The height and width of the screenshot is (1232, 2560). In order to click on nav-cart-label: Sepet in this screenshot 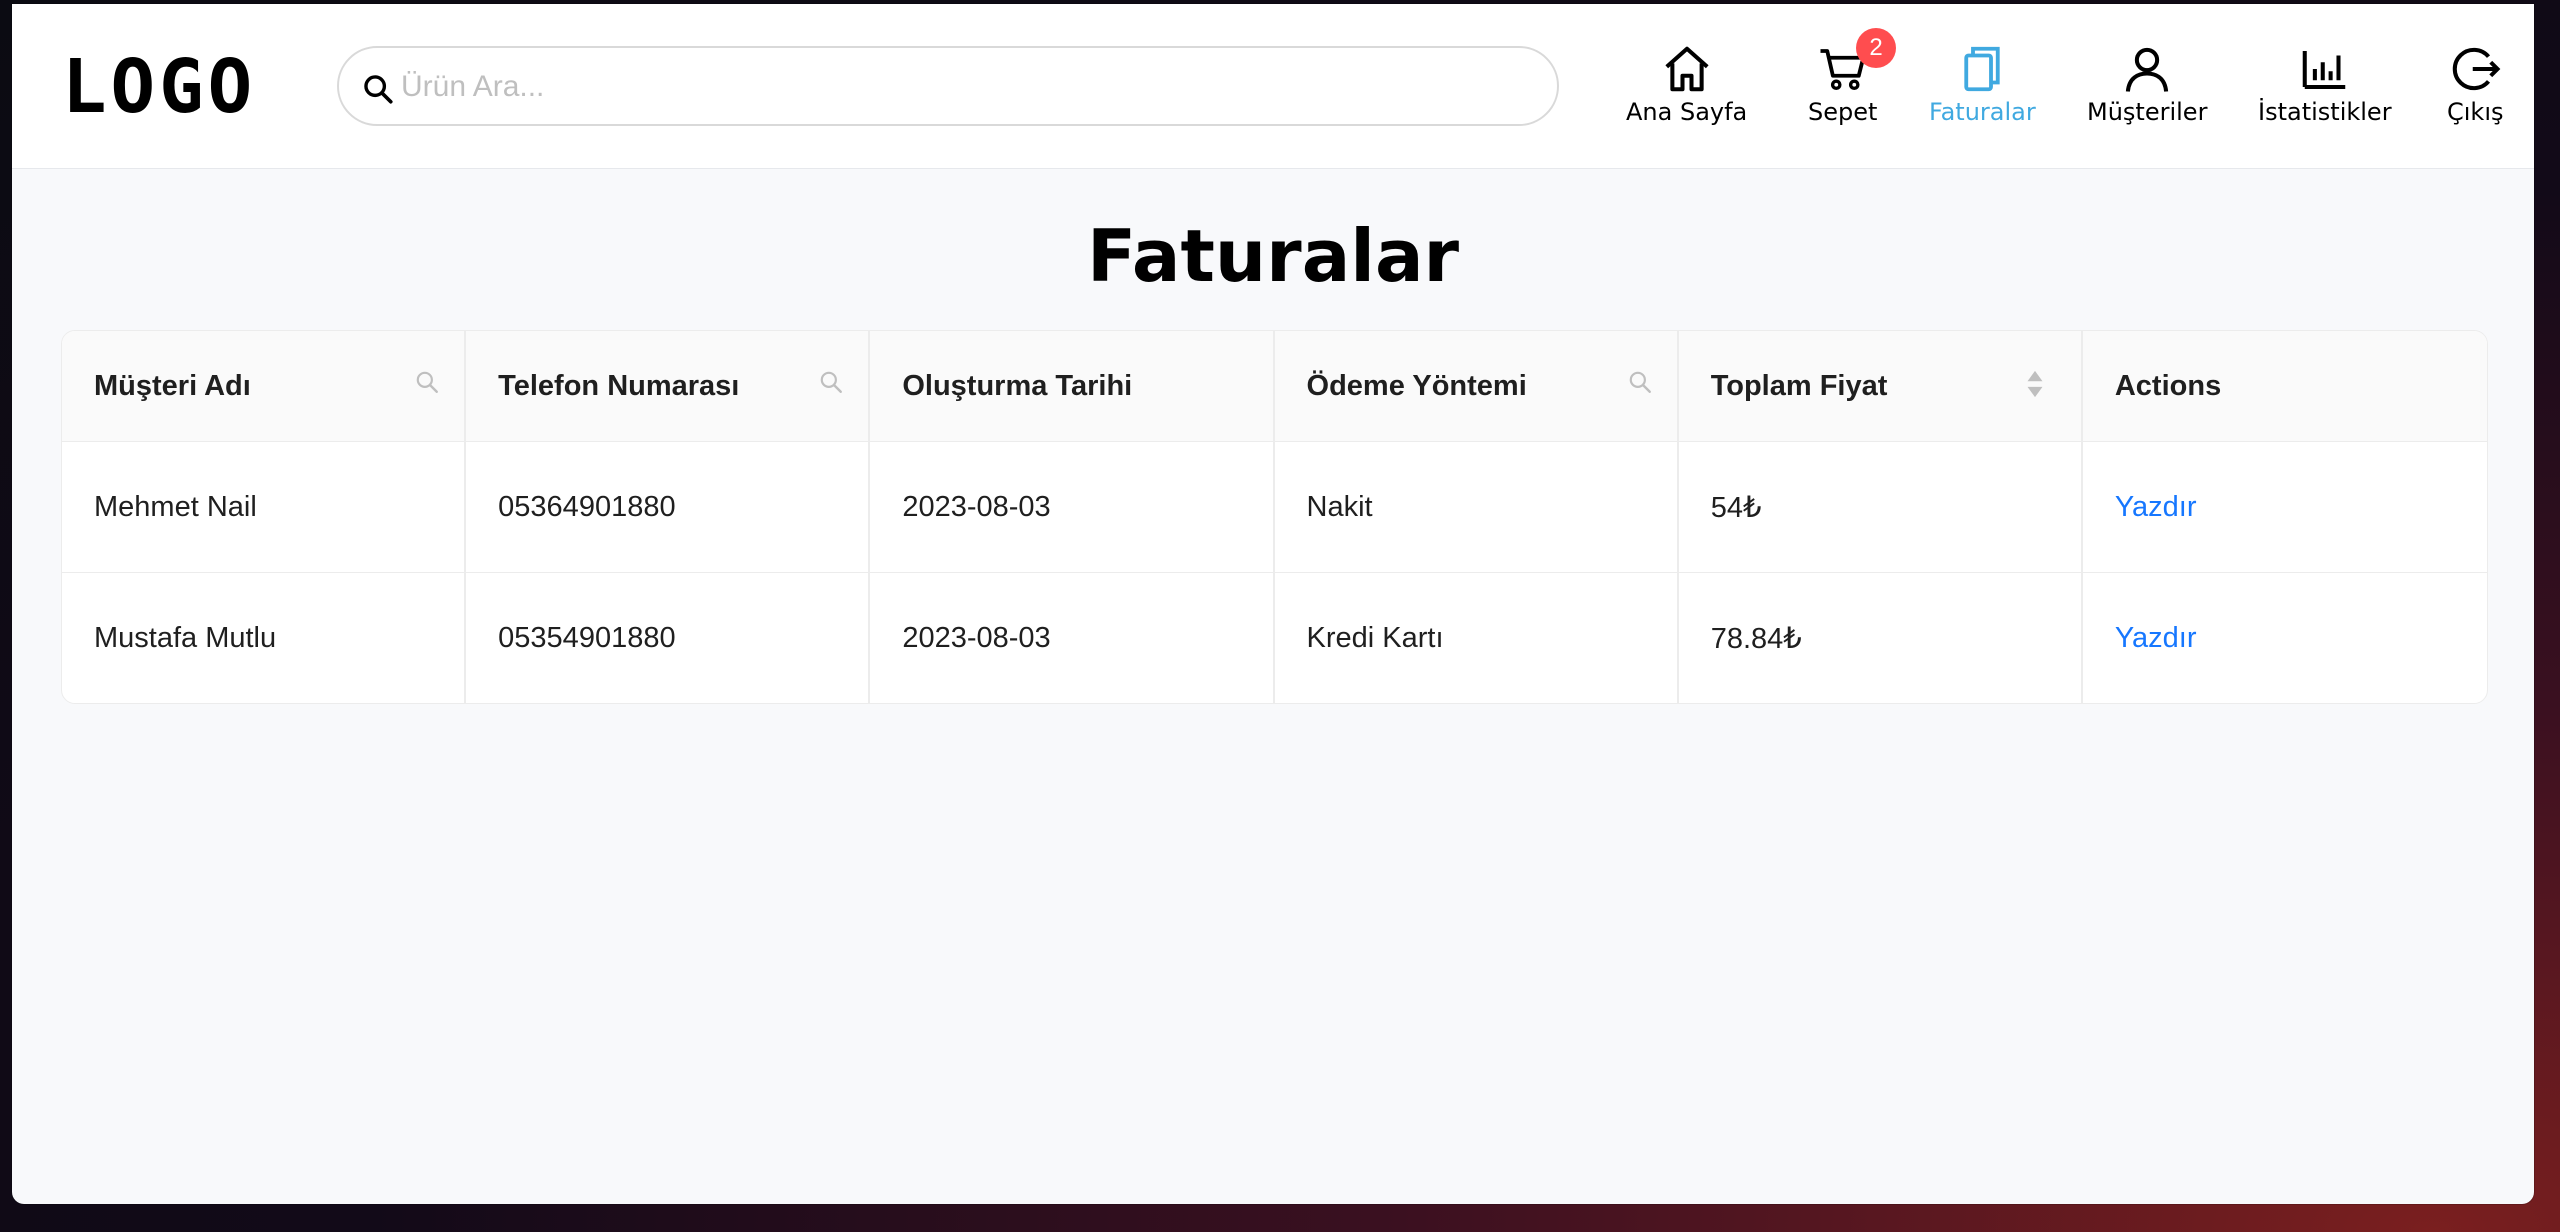, I will do `click(1843, 112)`.